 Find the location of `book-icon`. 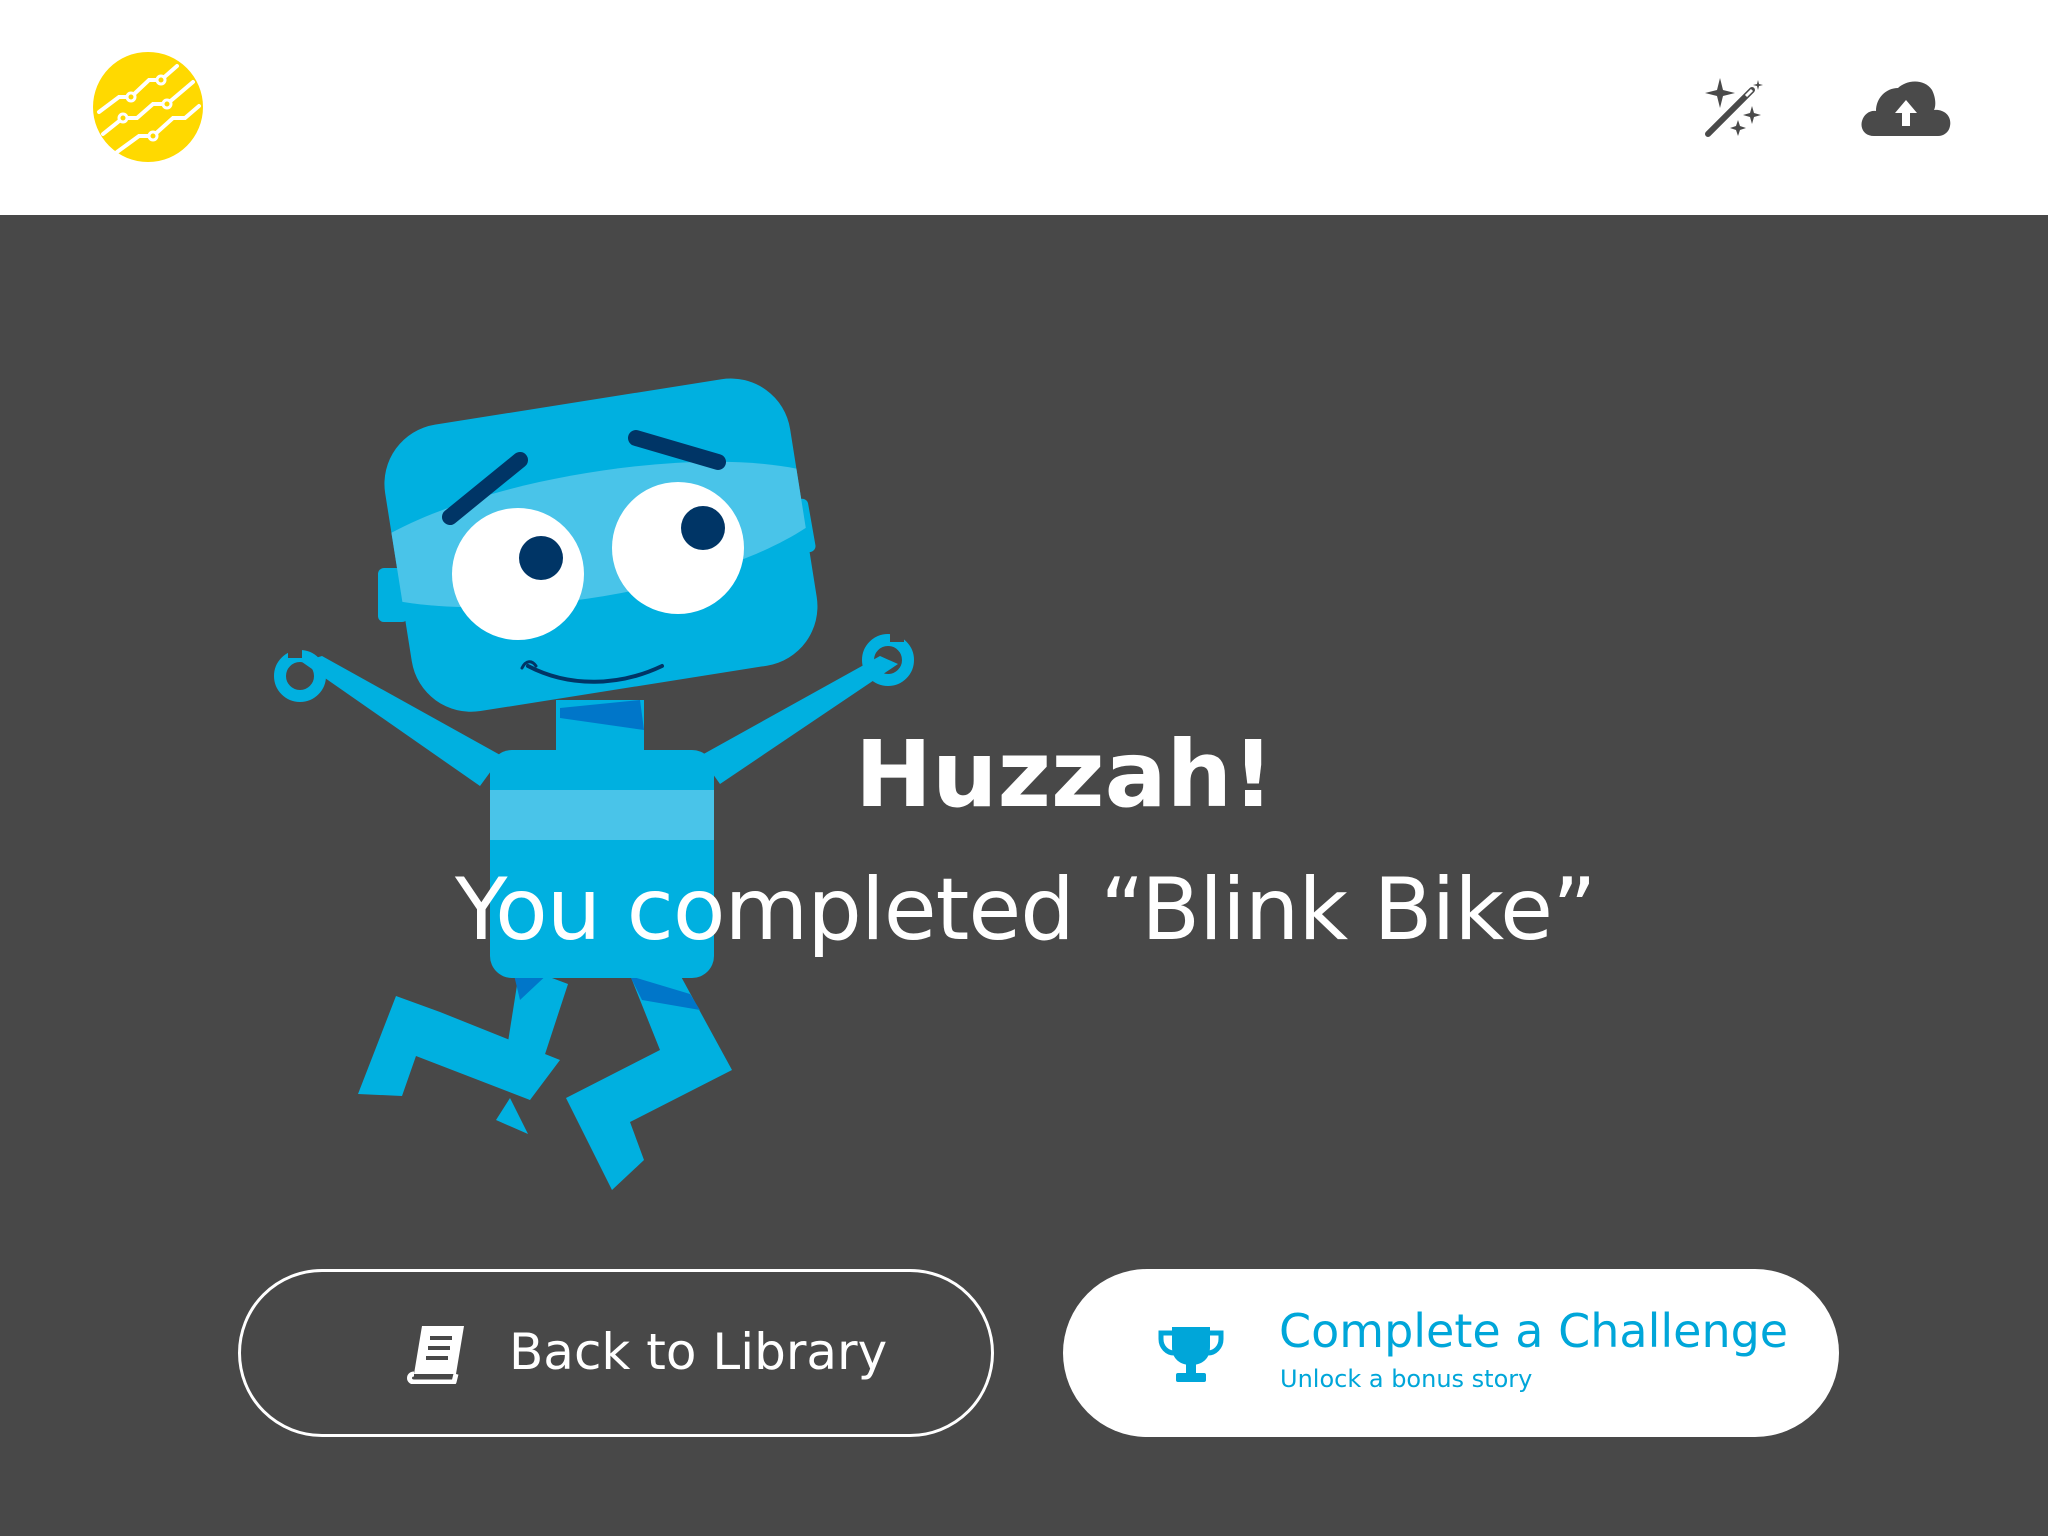

book-icon is located at coordinates (435, 1355).